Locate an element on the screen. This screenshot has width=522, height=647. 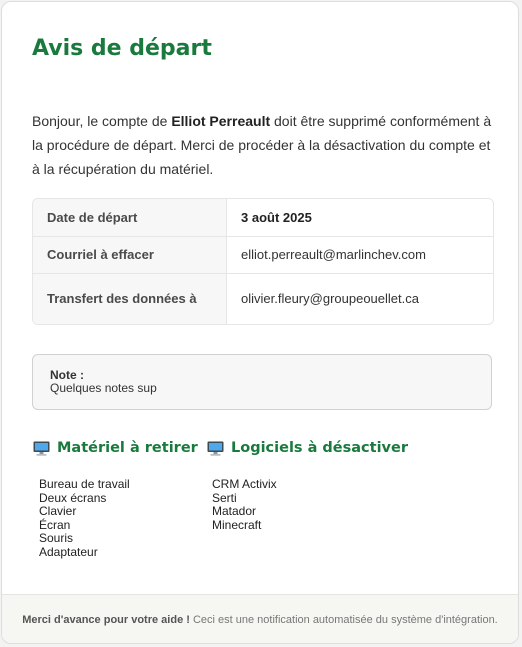
hardware-title-text: Matériel à retirer is located at coordinates (127, 448).